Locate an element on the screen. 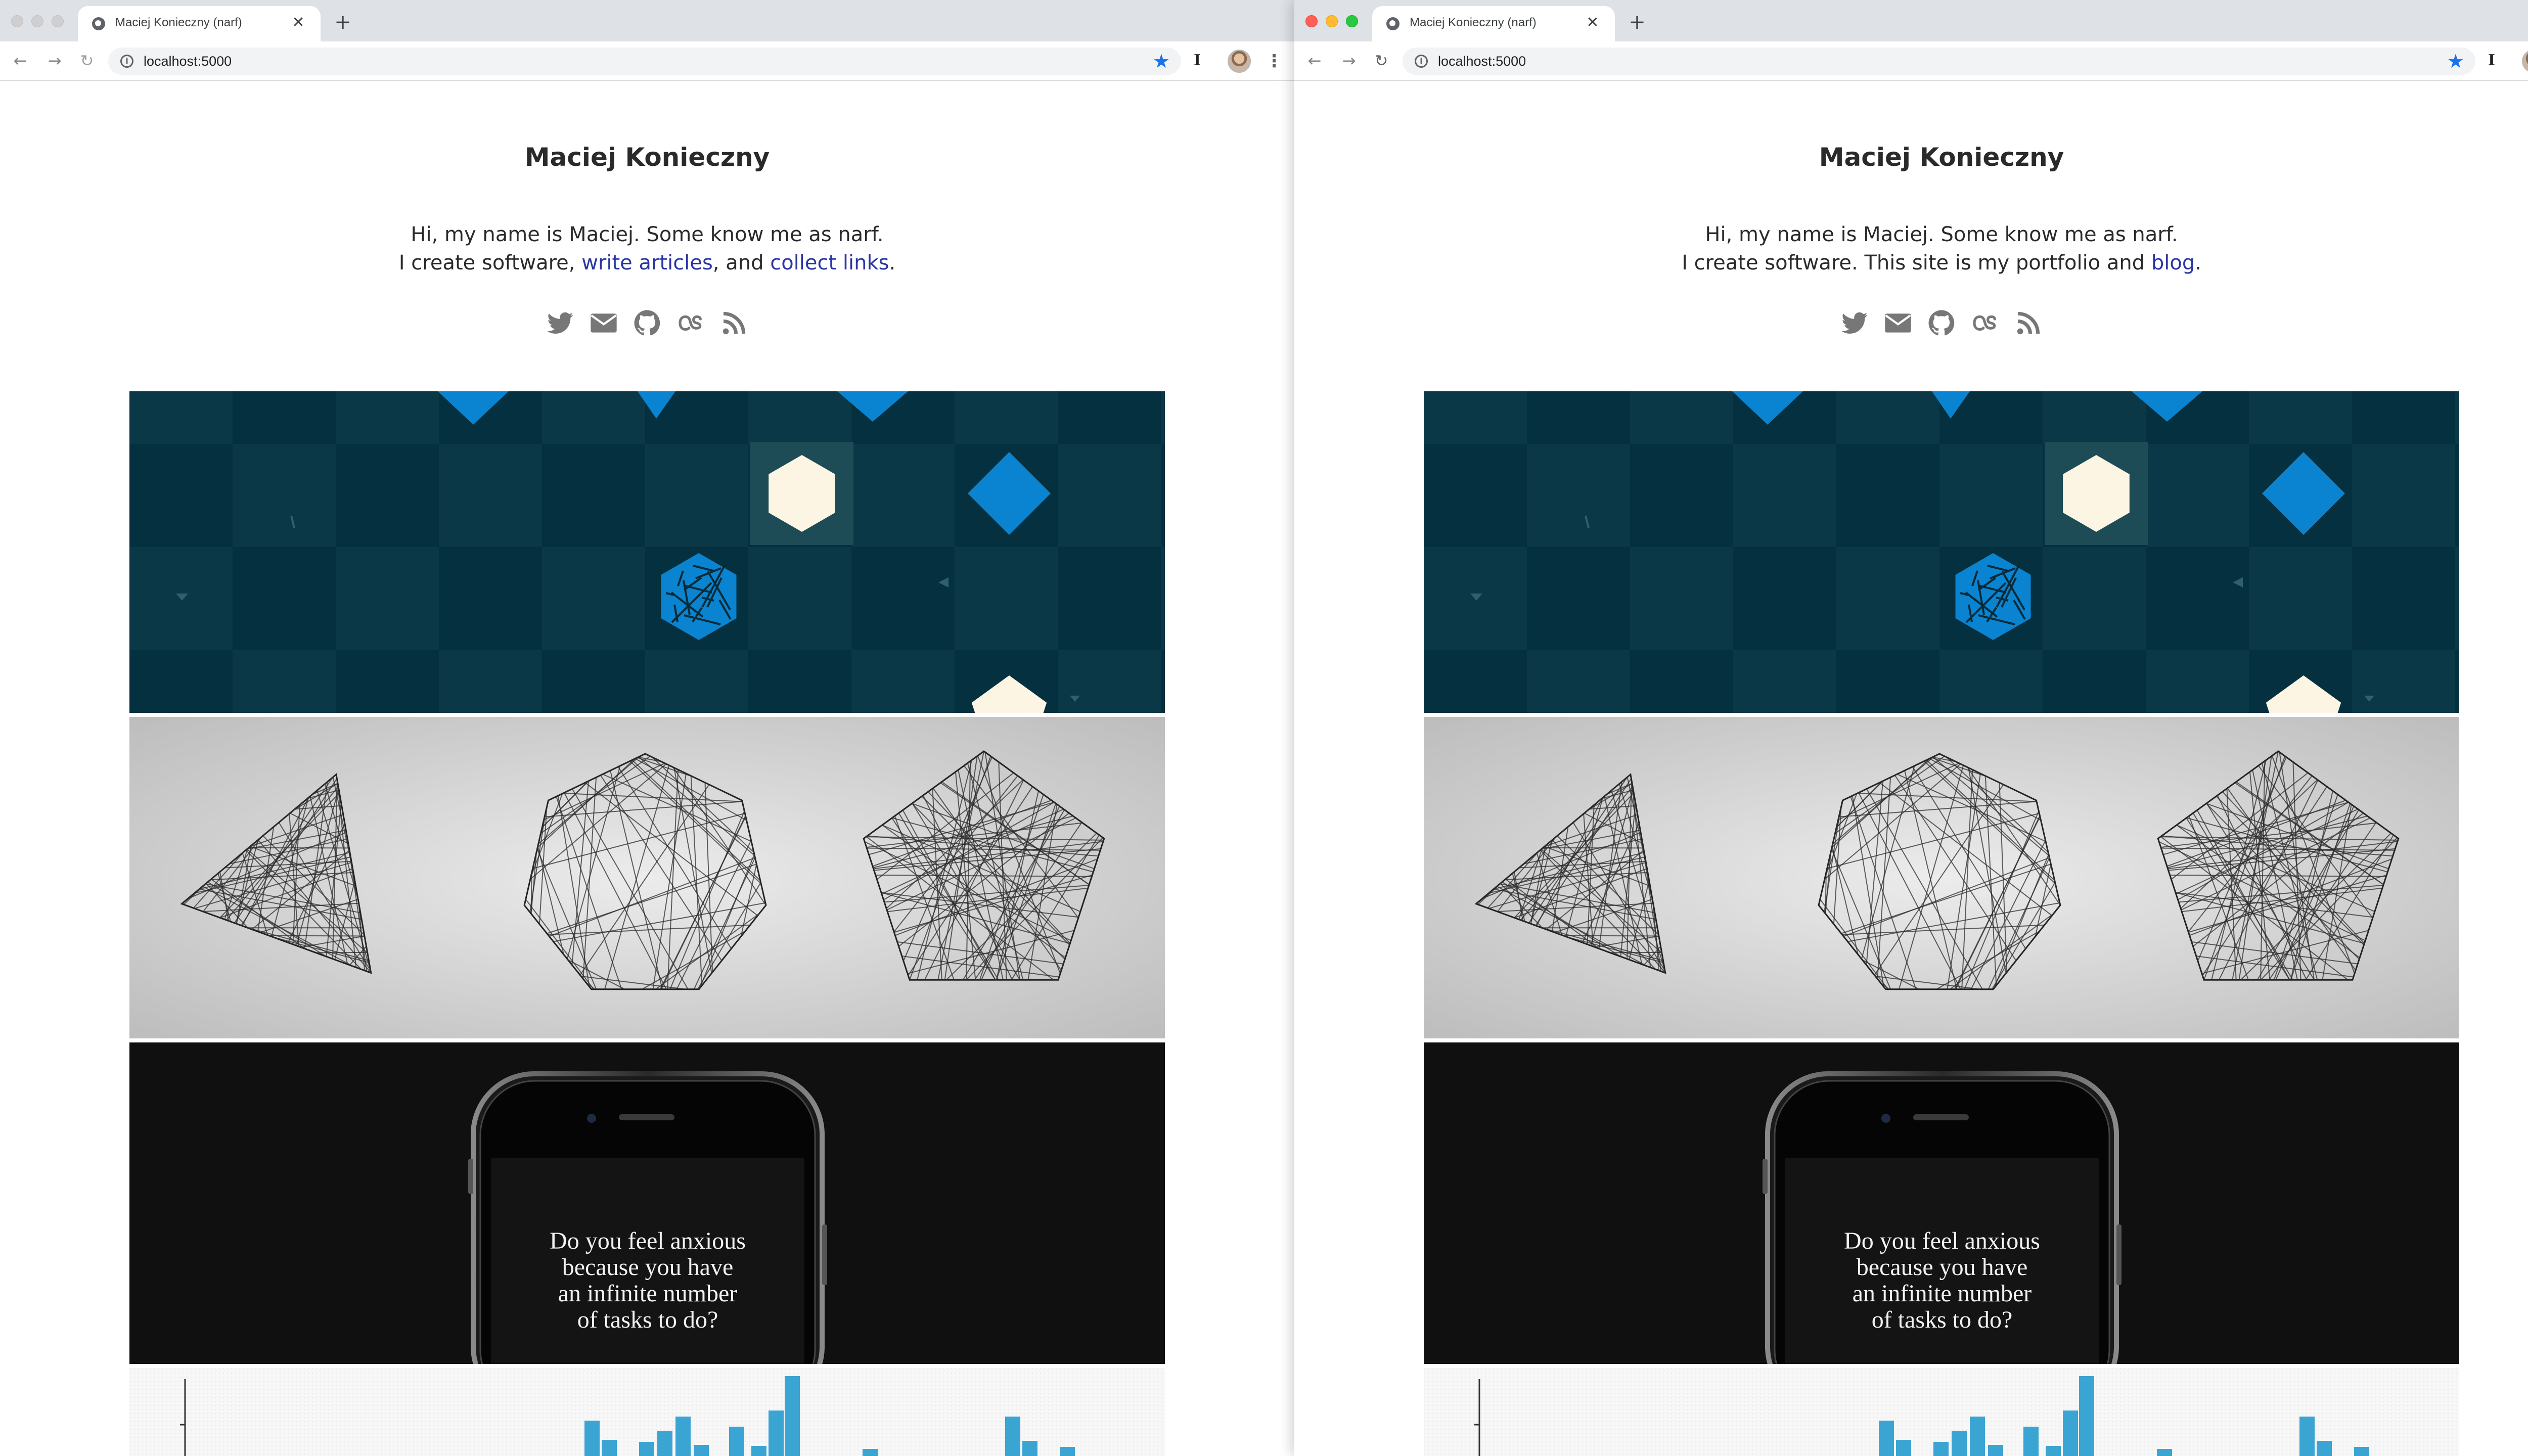  blog-link: blog is located at coordinates (2173, 263).